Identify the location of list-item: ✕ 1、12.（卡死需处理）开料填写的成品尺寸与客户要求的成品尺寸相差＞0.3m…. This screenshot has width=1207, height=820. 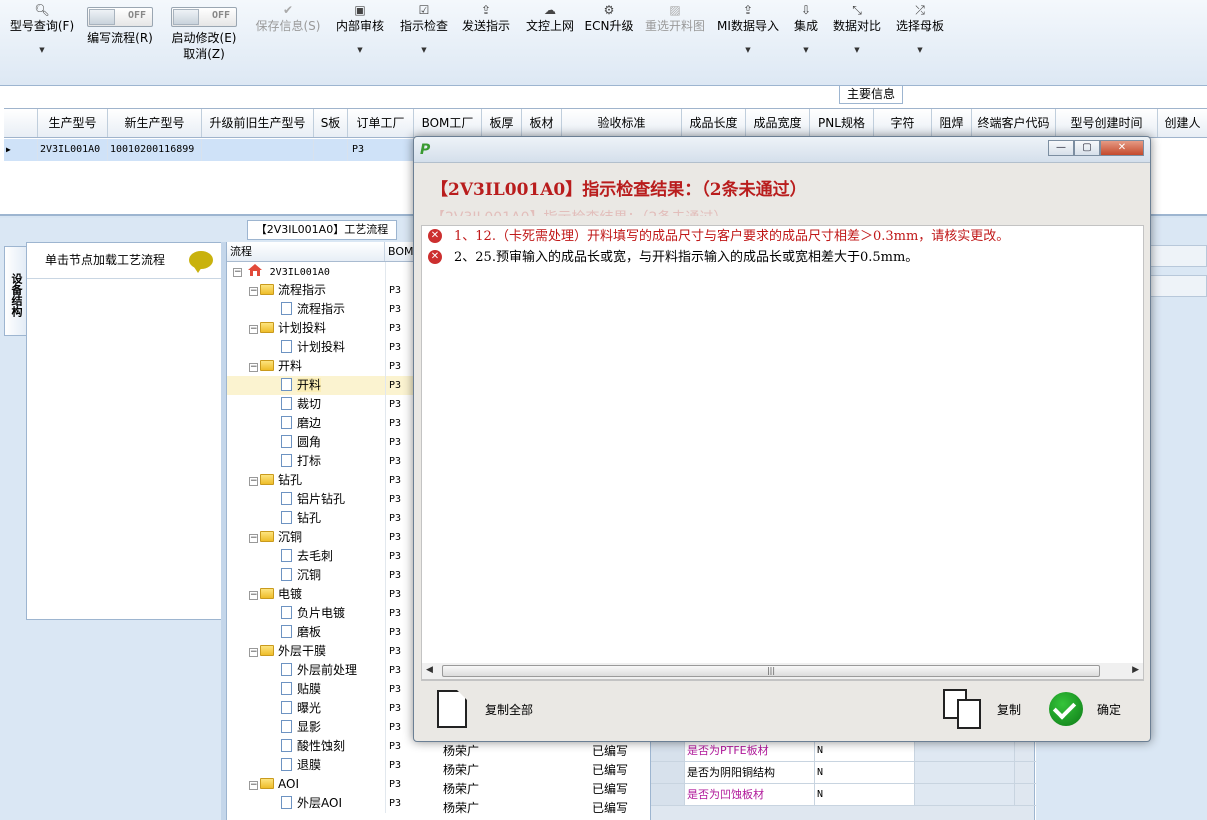
(782, 236).